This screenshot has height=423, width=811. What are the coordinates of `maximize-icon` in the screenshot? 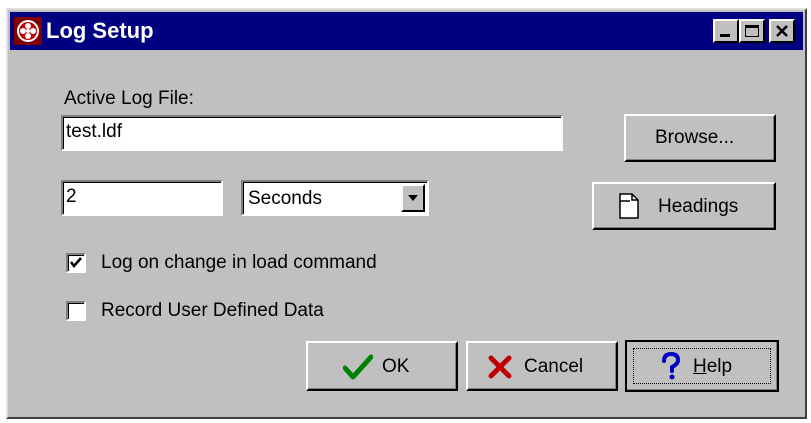 It's located at (752, 31).